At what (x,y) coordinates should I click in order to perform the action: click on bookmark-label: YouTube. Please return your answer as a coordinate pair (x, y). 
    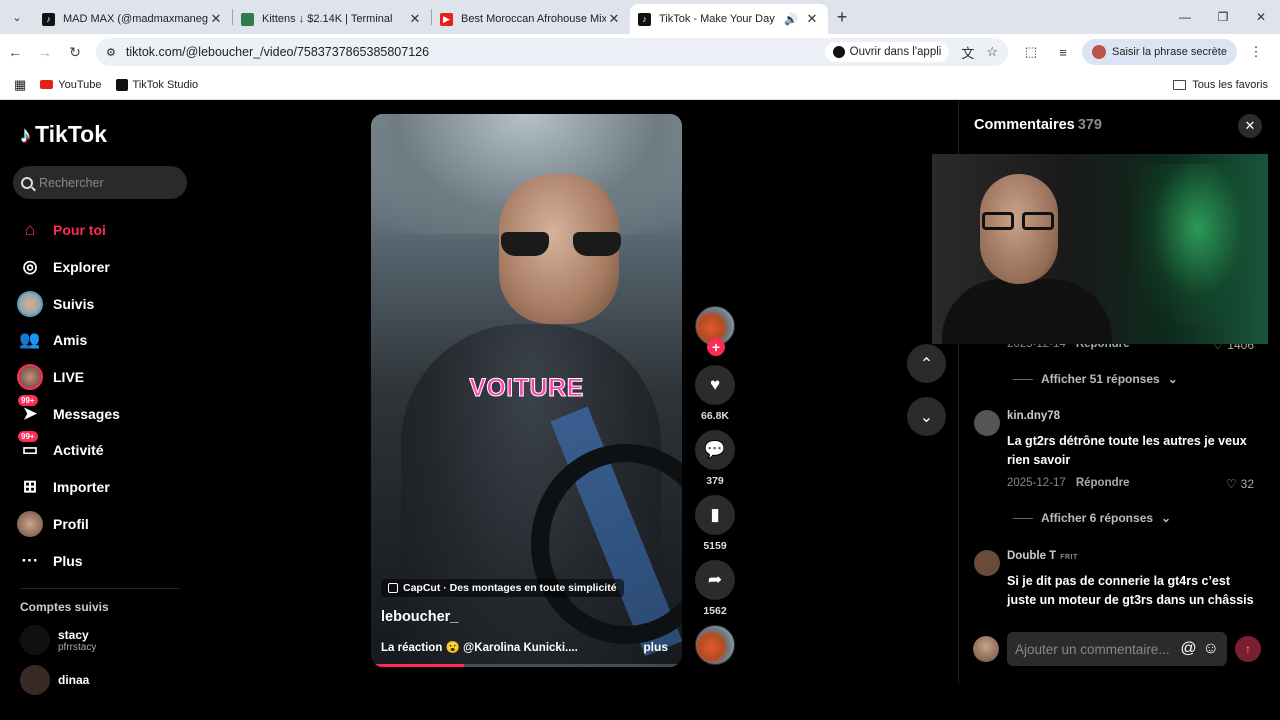
    Looking at the image, I should click on (80, 84).